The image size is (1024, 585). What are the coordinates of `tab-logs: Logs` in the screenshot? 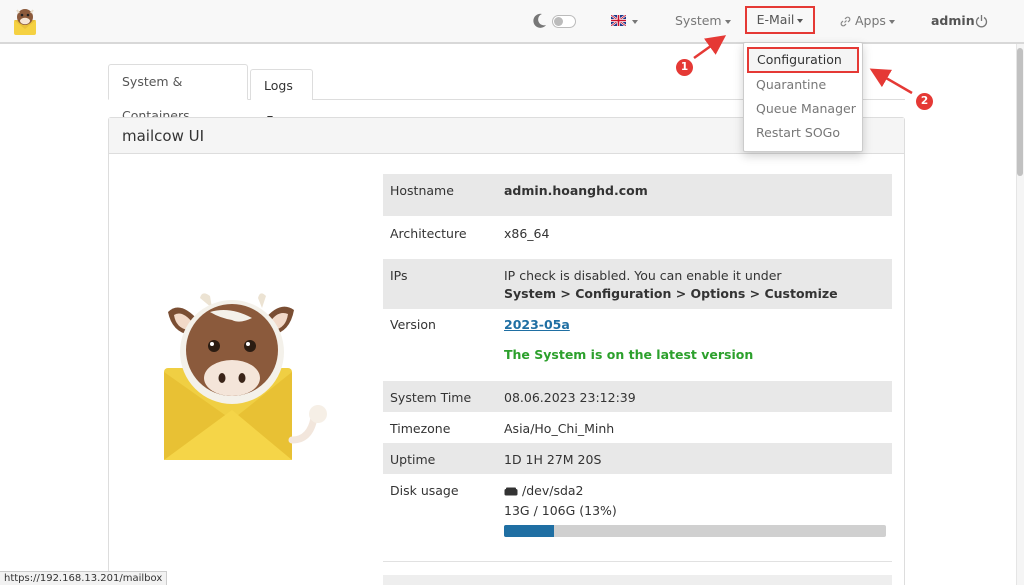 It's located at (281, 94).